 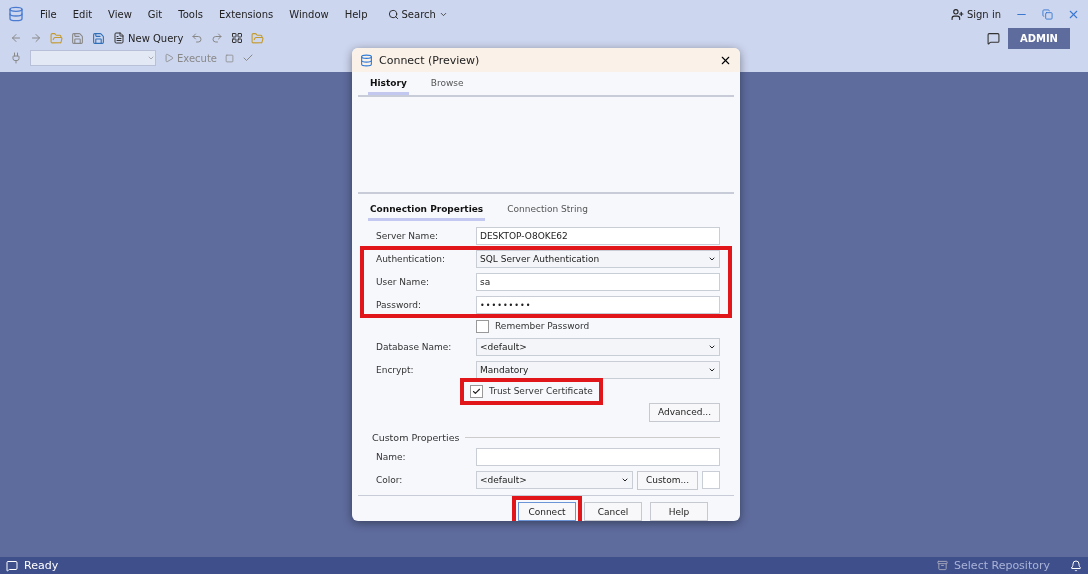 I want to click on field-label: User Name:, so click(x=403, y=282).